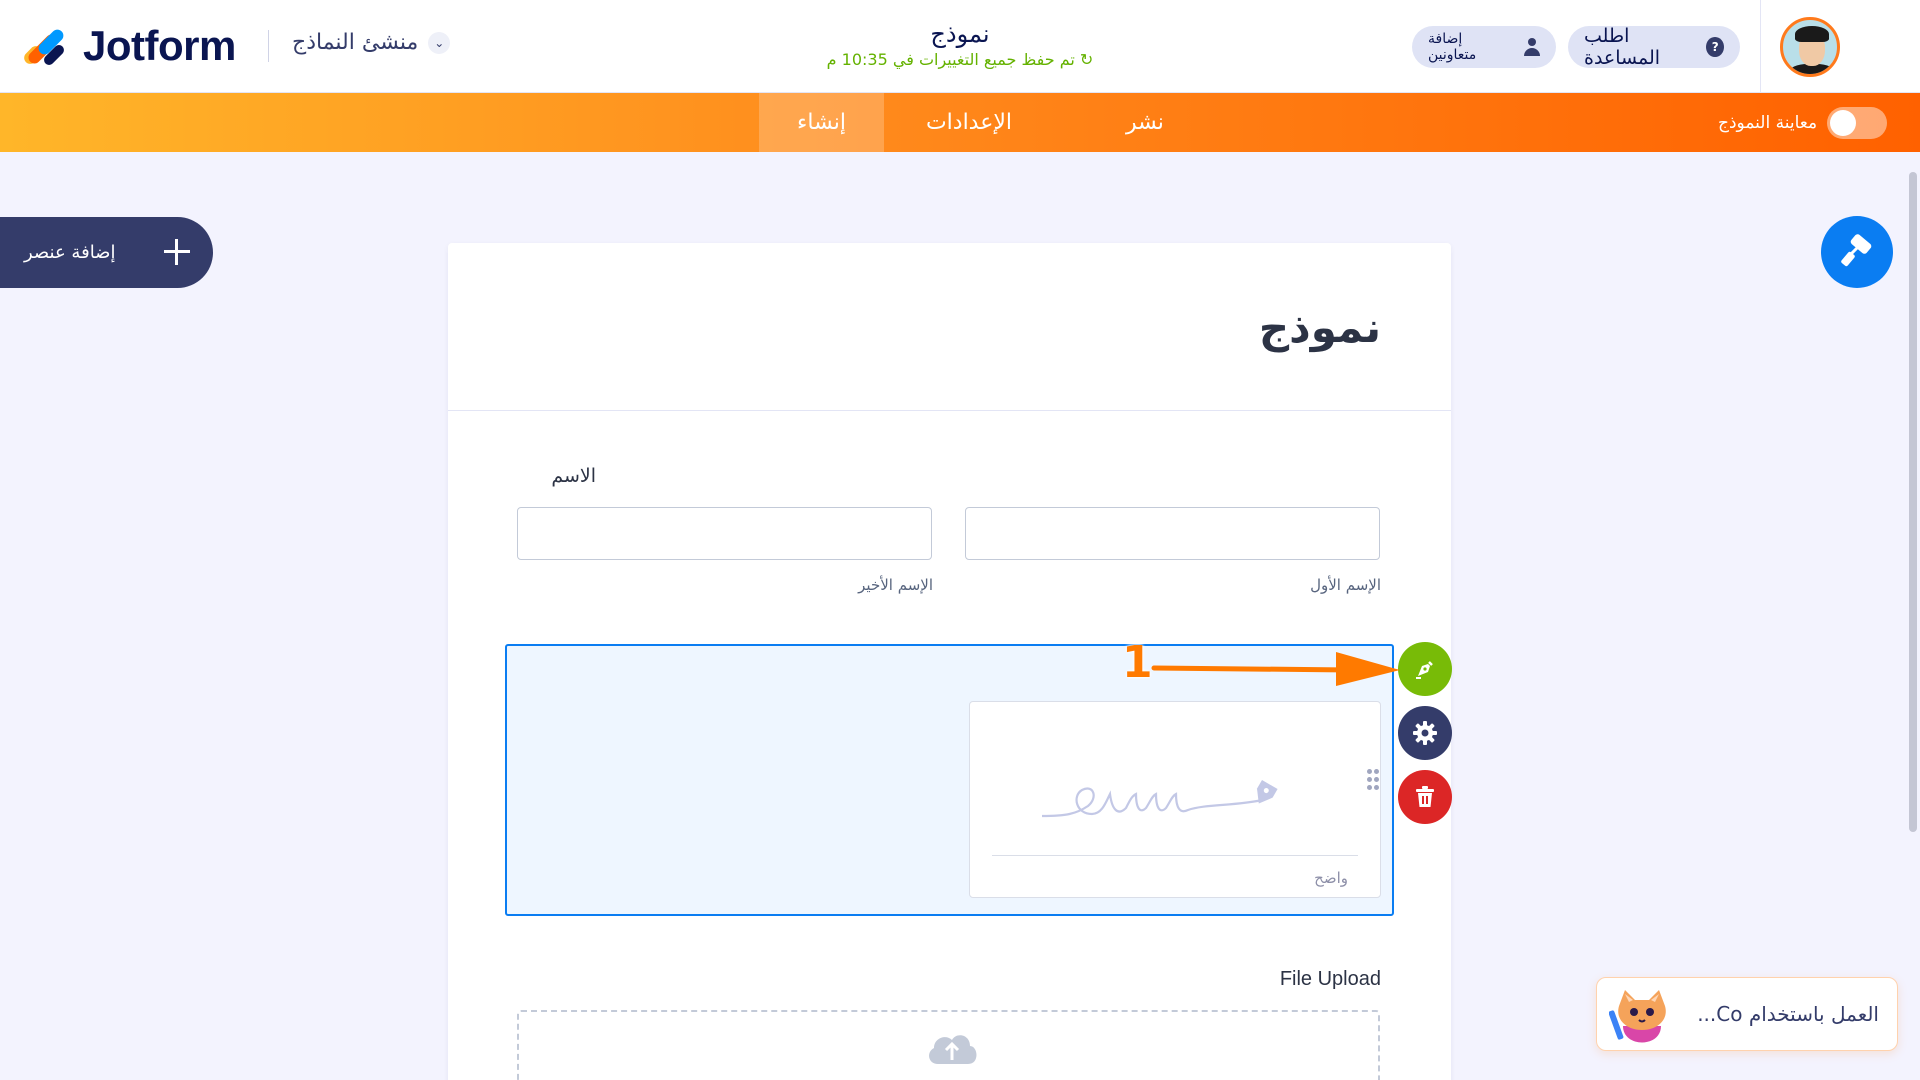 The width and height of the screenshot is (1920, 1080). What do you see at coordinates (1857, 122) in the screenshot?
I see `preview-form-toggle` at bounding box center [1857, 122].